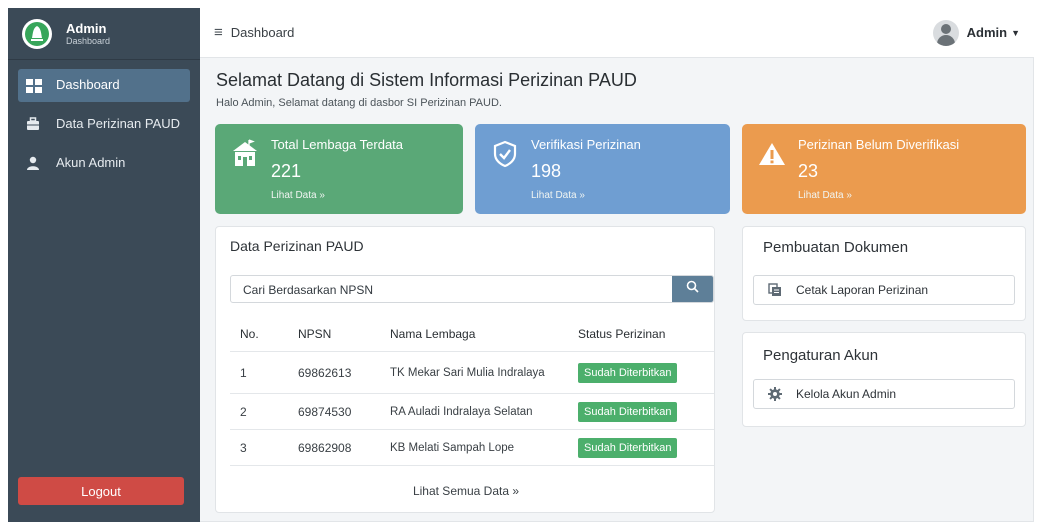  Describe the element at coordinates (334, 411) in the screenshot. I see `cell-npsn: 69874530` at that location.